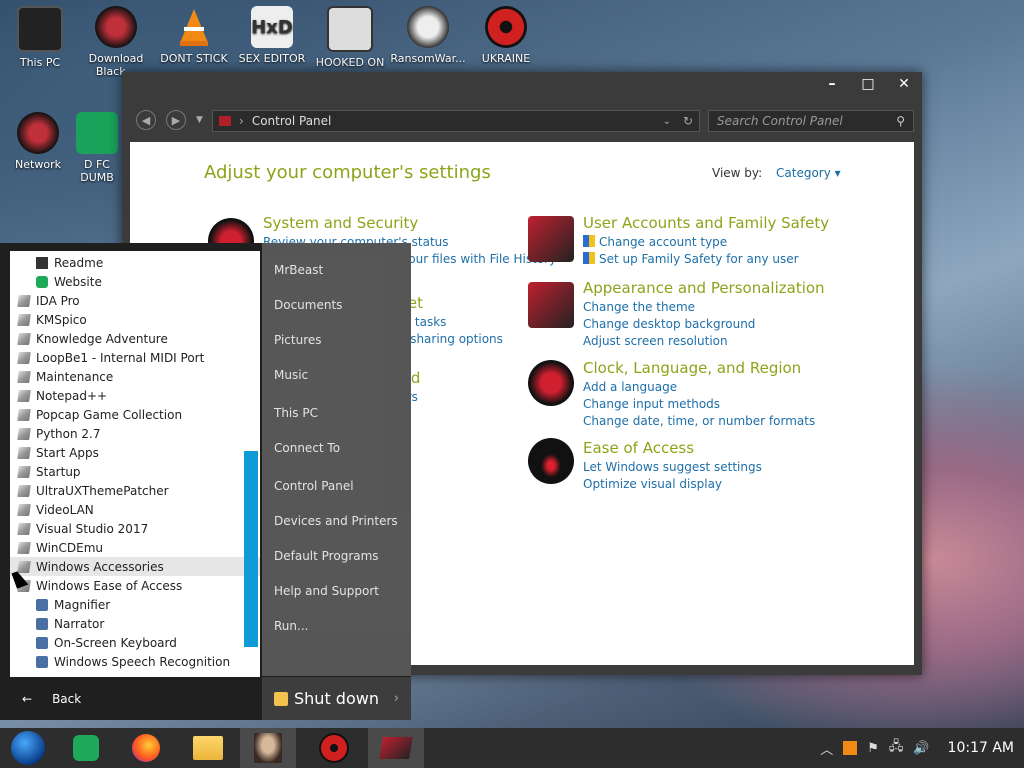 The width and height of the screenshot is (1024, 768). I want to click on desktop-icon-sex-editor: HxD SEX EDITOR, so click(272, 35).